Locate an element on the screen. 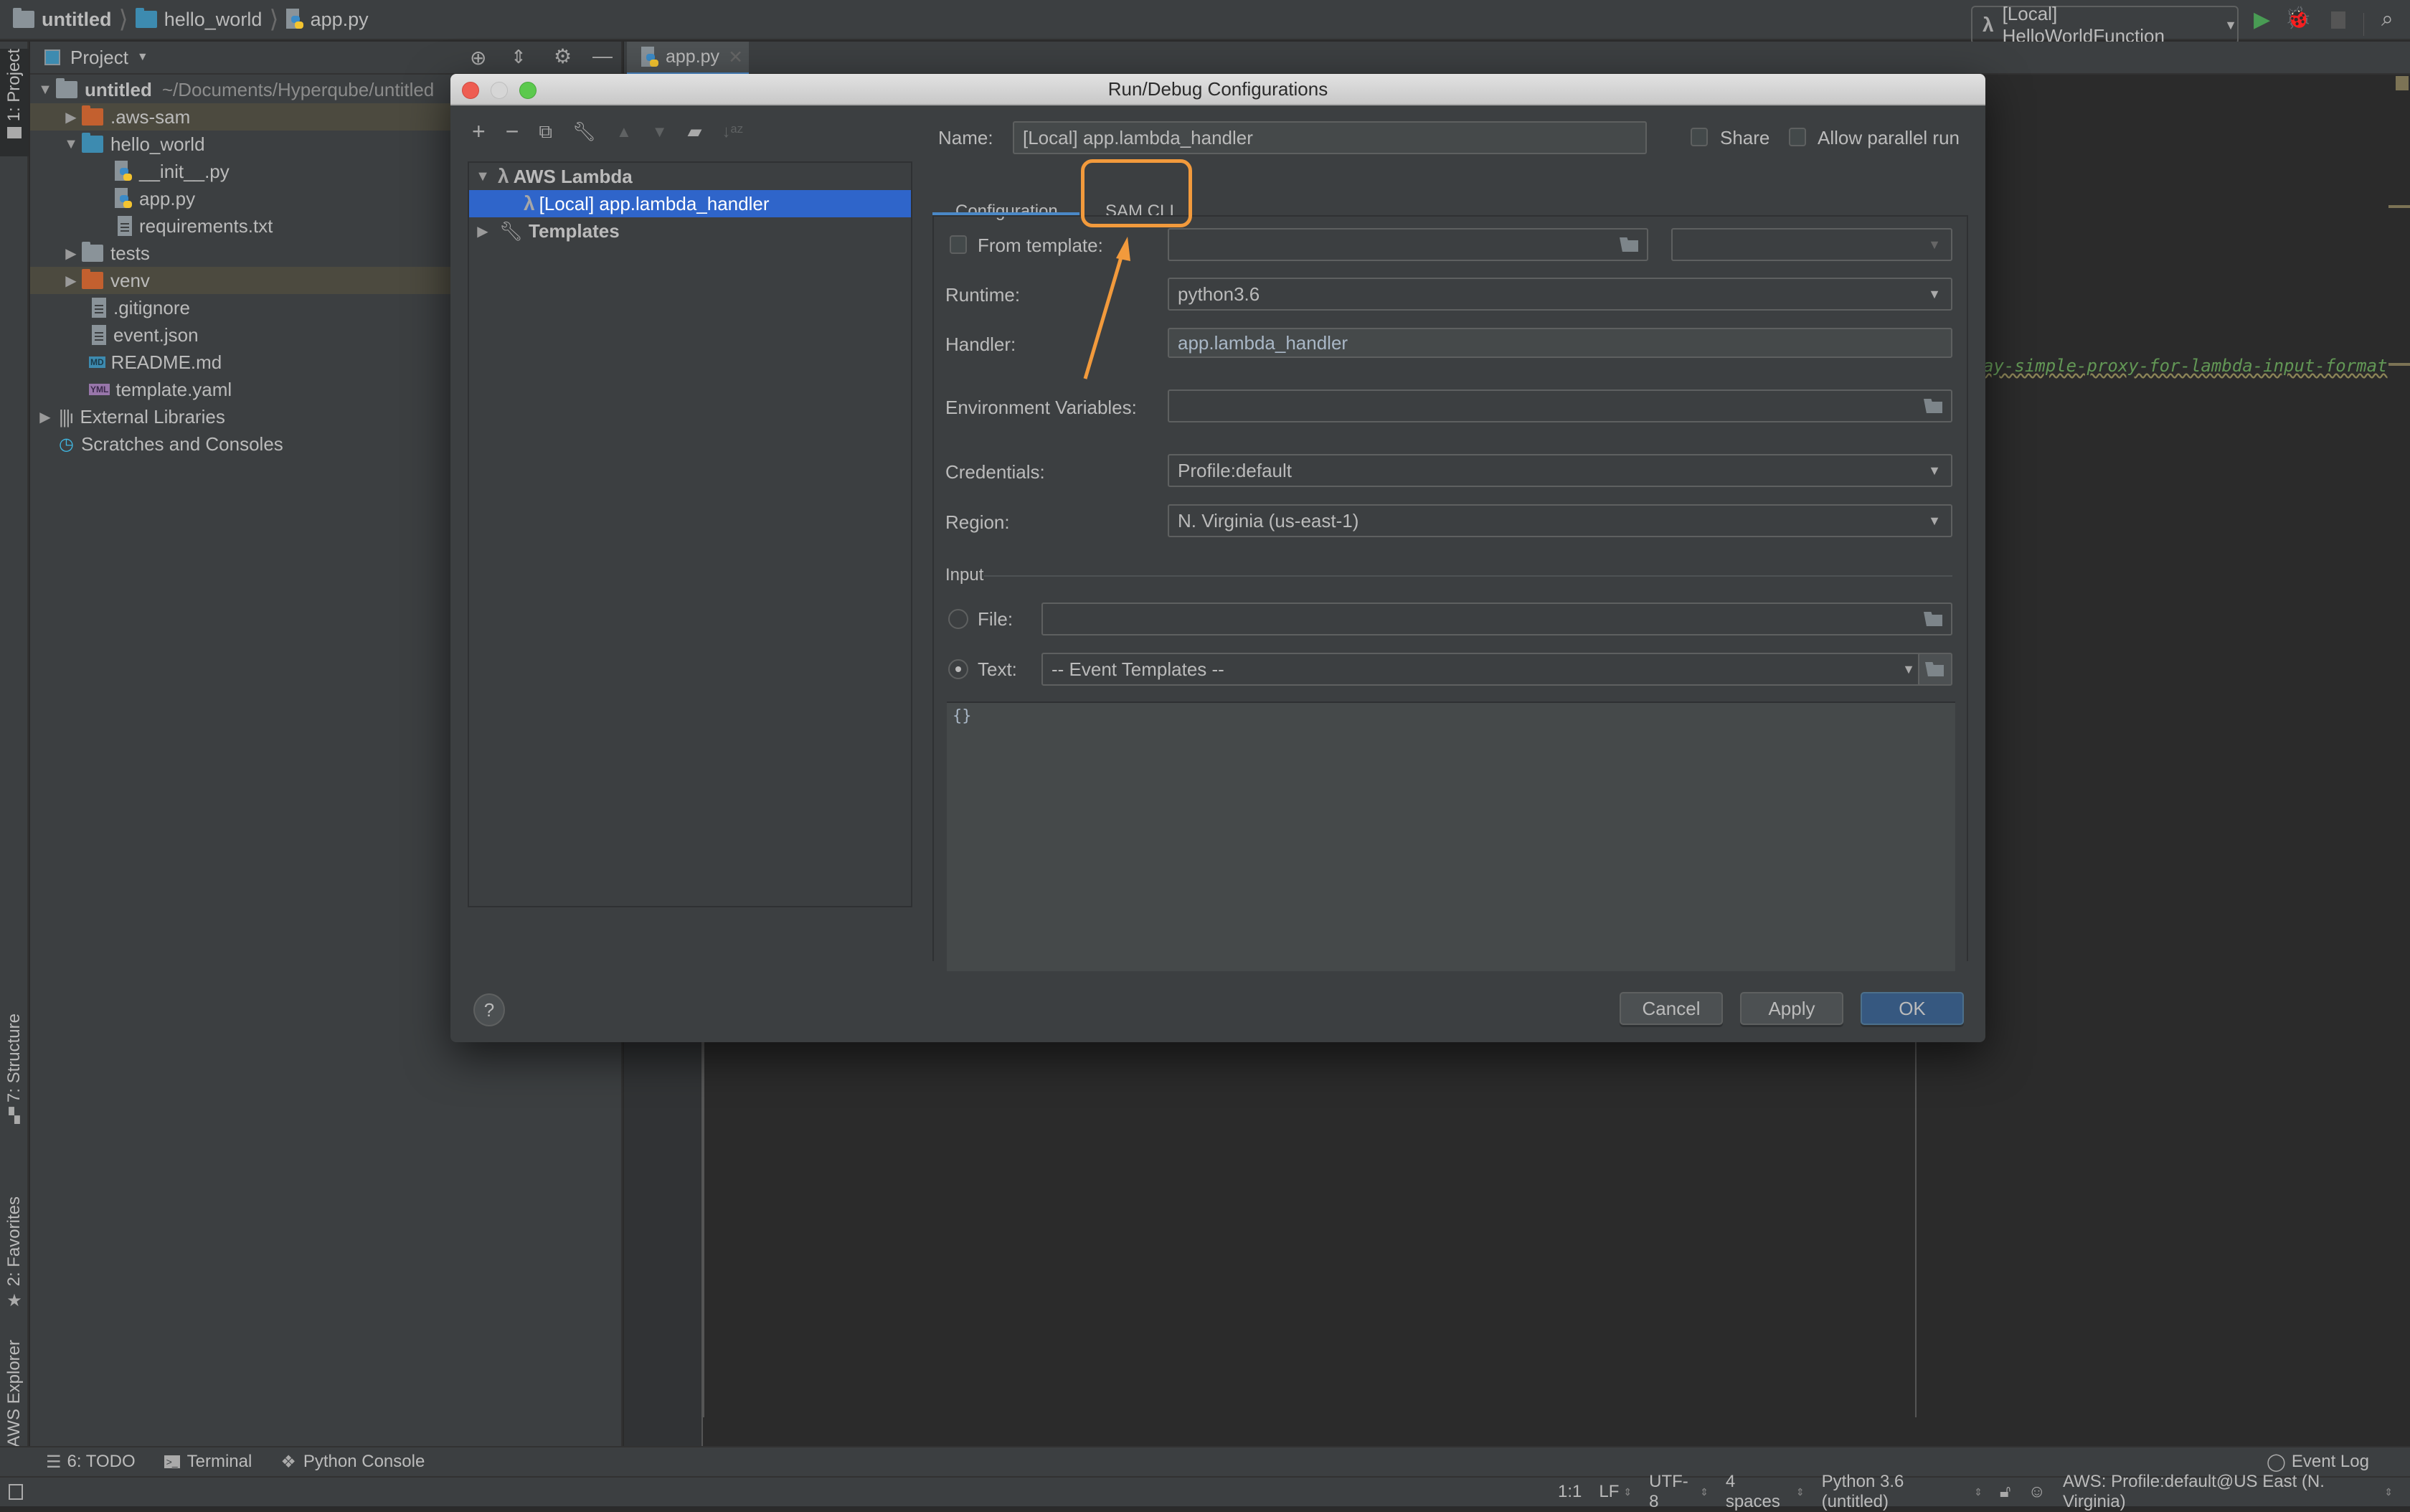  line-separator-selector: LF ⇕ is located at coordinates (1615, 1492).